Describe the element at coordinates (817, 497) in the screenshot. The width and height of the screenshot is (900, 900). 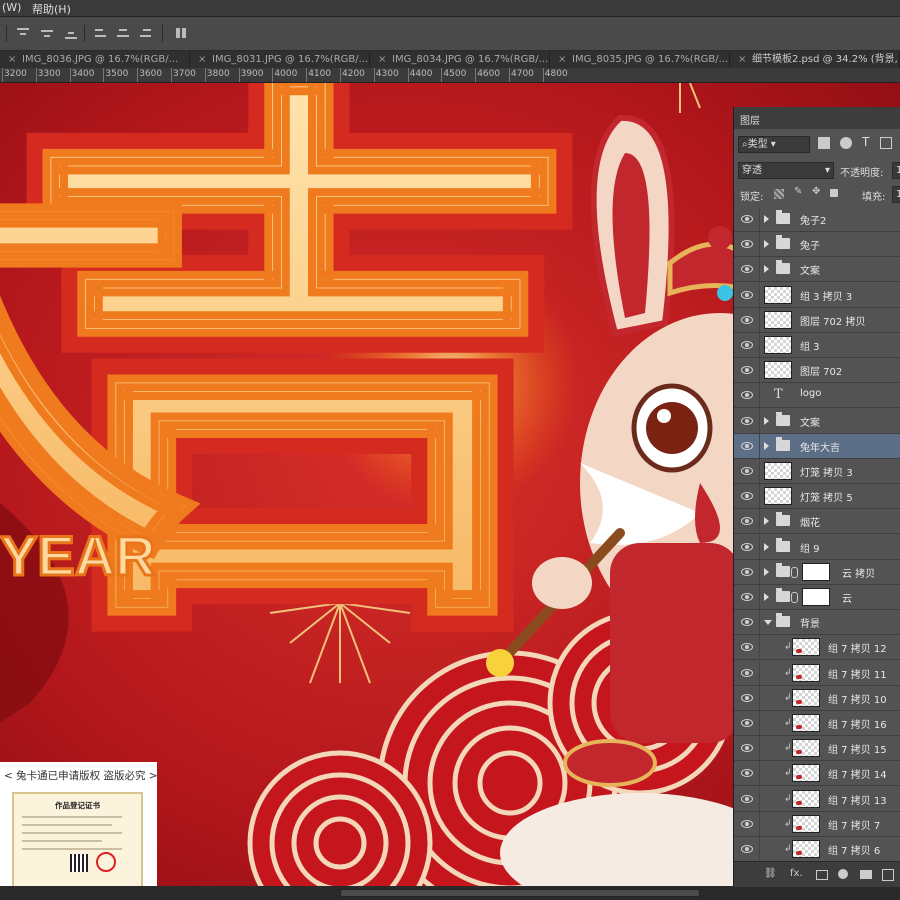
I see `layer-row: 灯笼 拷贝 5` at that location.